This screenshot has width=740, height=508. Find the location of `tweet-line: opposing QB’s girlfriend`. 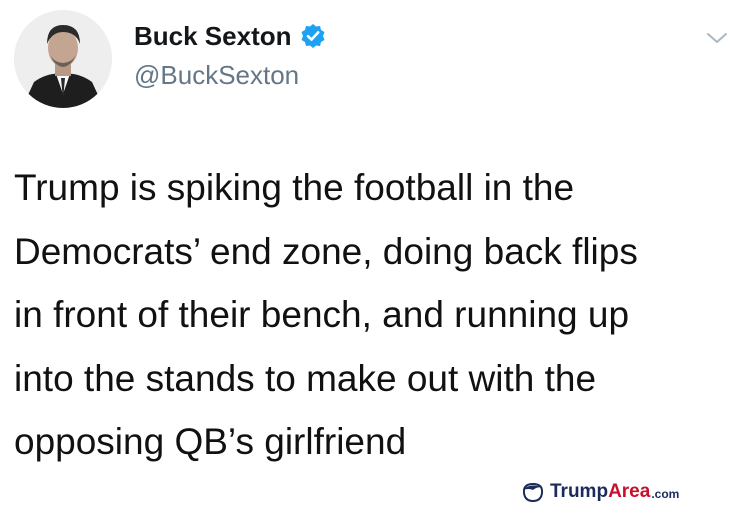

tweet-line: opposing QB’s girlfriend is located at coordinates (210, 441).